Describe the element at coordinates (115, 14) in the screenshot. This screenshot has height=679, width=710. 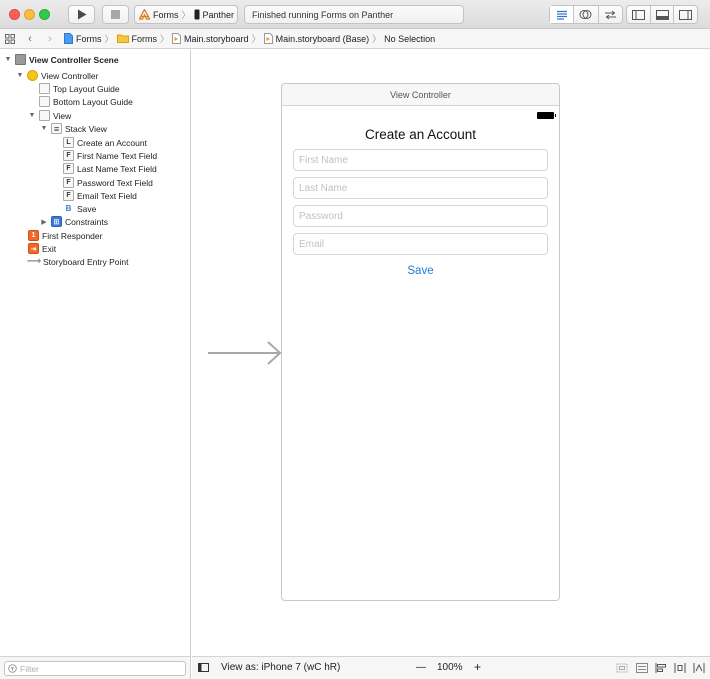
I see `stop-button` at that location.